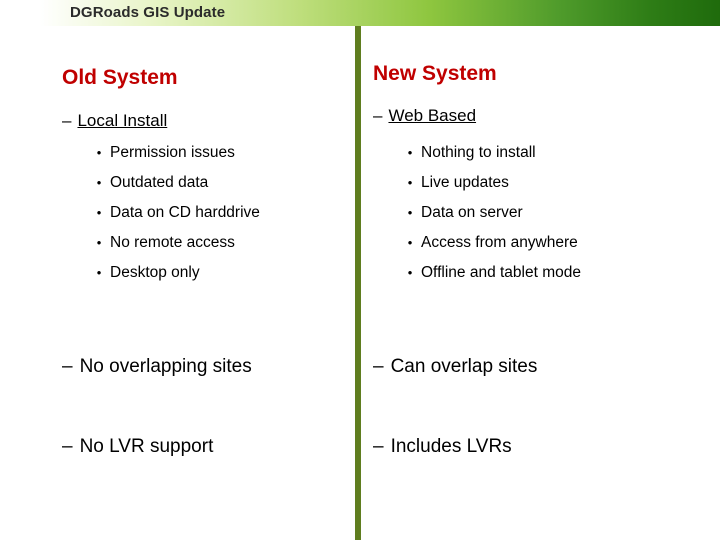 This screenshot has height=540, width=720. Describe the element at coordinates (360, 13) in the screenshot. I see `header-band: DGRoads GIS Update` at that location.